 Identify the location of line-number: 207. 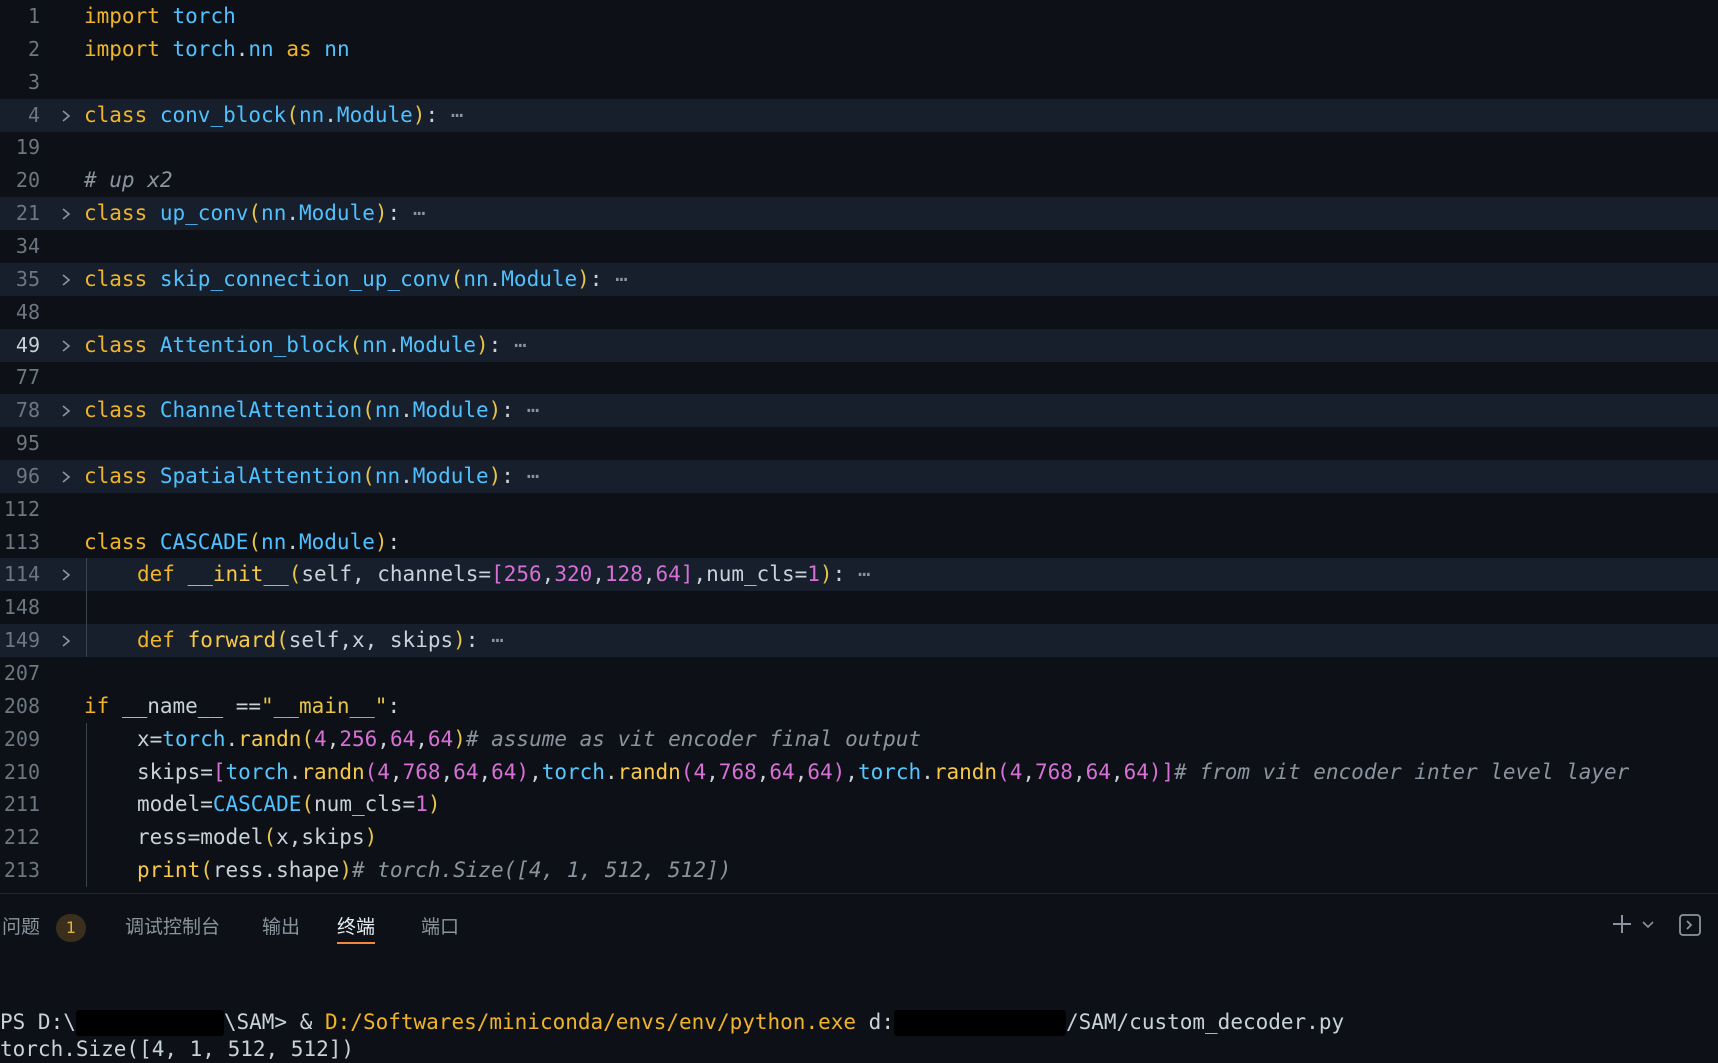
(21, 673).